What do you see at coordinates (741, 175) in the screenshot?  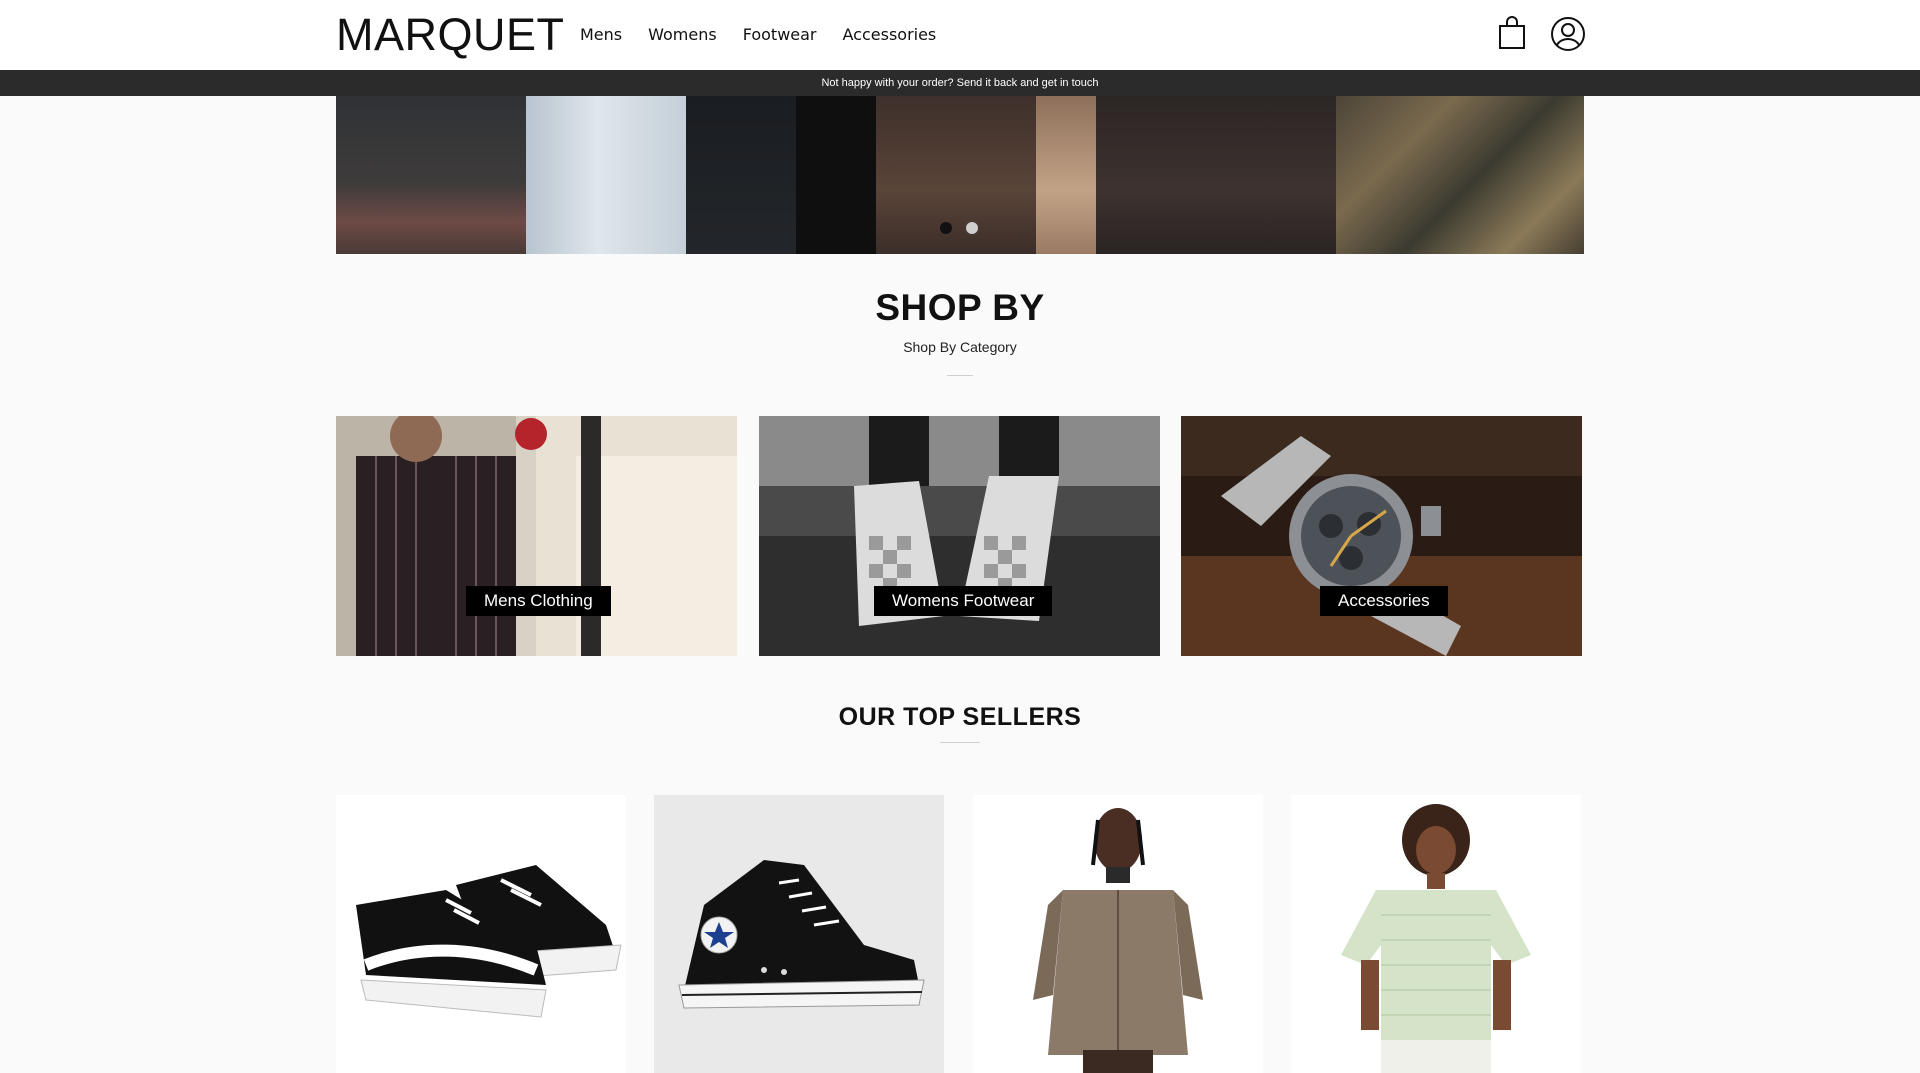 I see `hero-image-dark-coat` at bounding box center [741, 175].